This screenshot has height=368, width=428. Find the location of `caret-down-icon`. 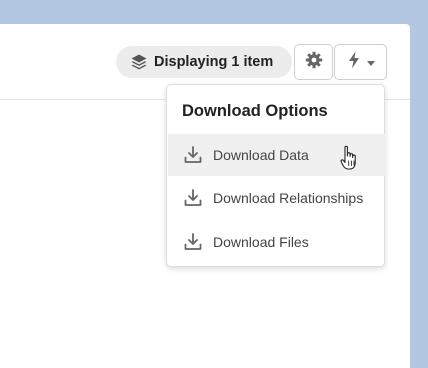

caret-down-icon is located at coordinates (370, 62).